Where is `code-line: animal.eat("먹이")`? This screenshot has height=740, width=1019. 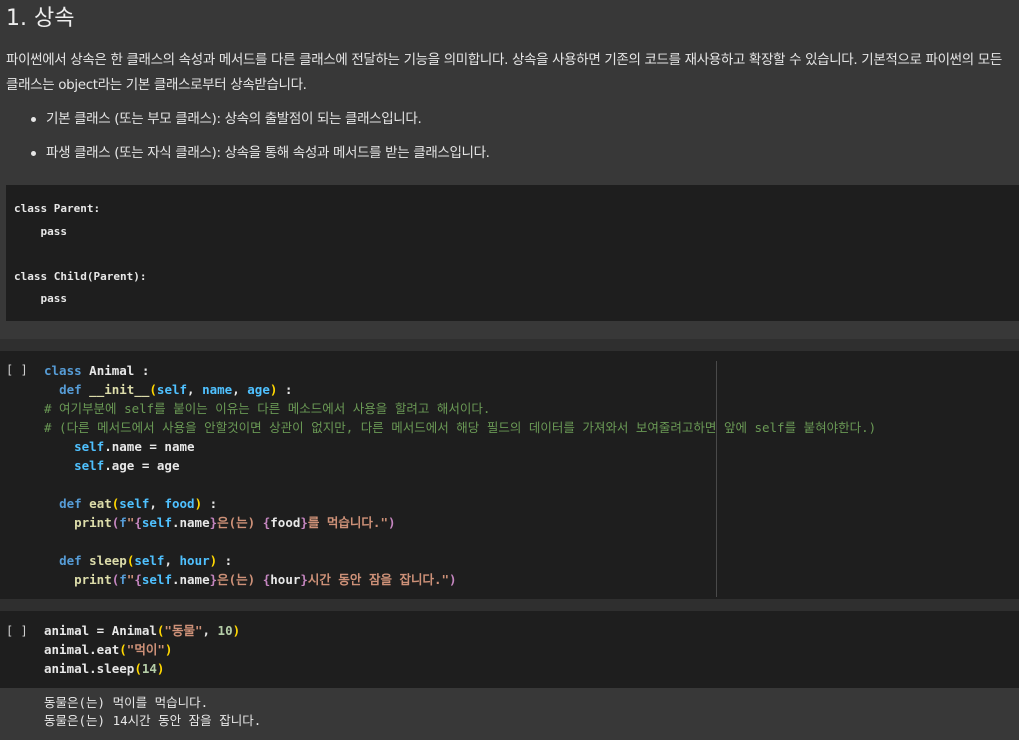
code-line: animal.eat("먹이") is located at coordinates (108, 649).